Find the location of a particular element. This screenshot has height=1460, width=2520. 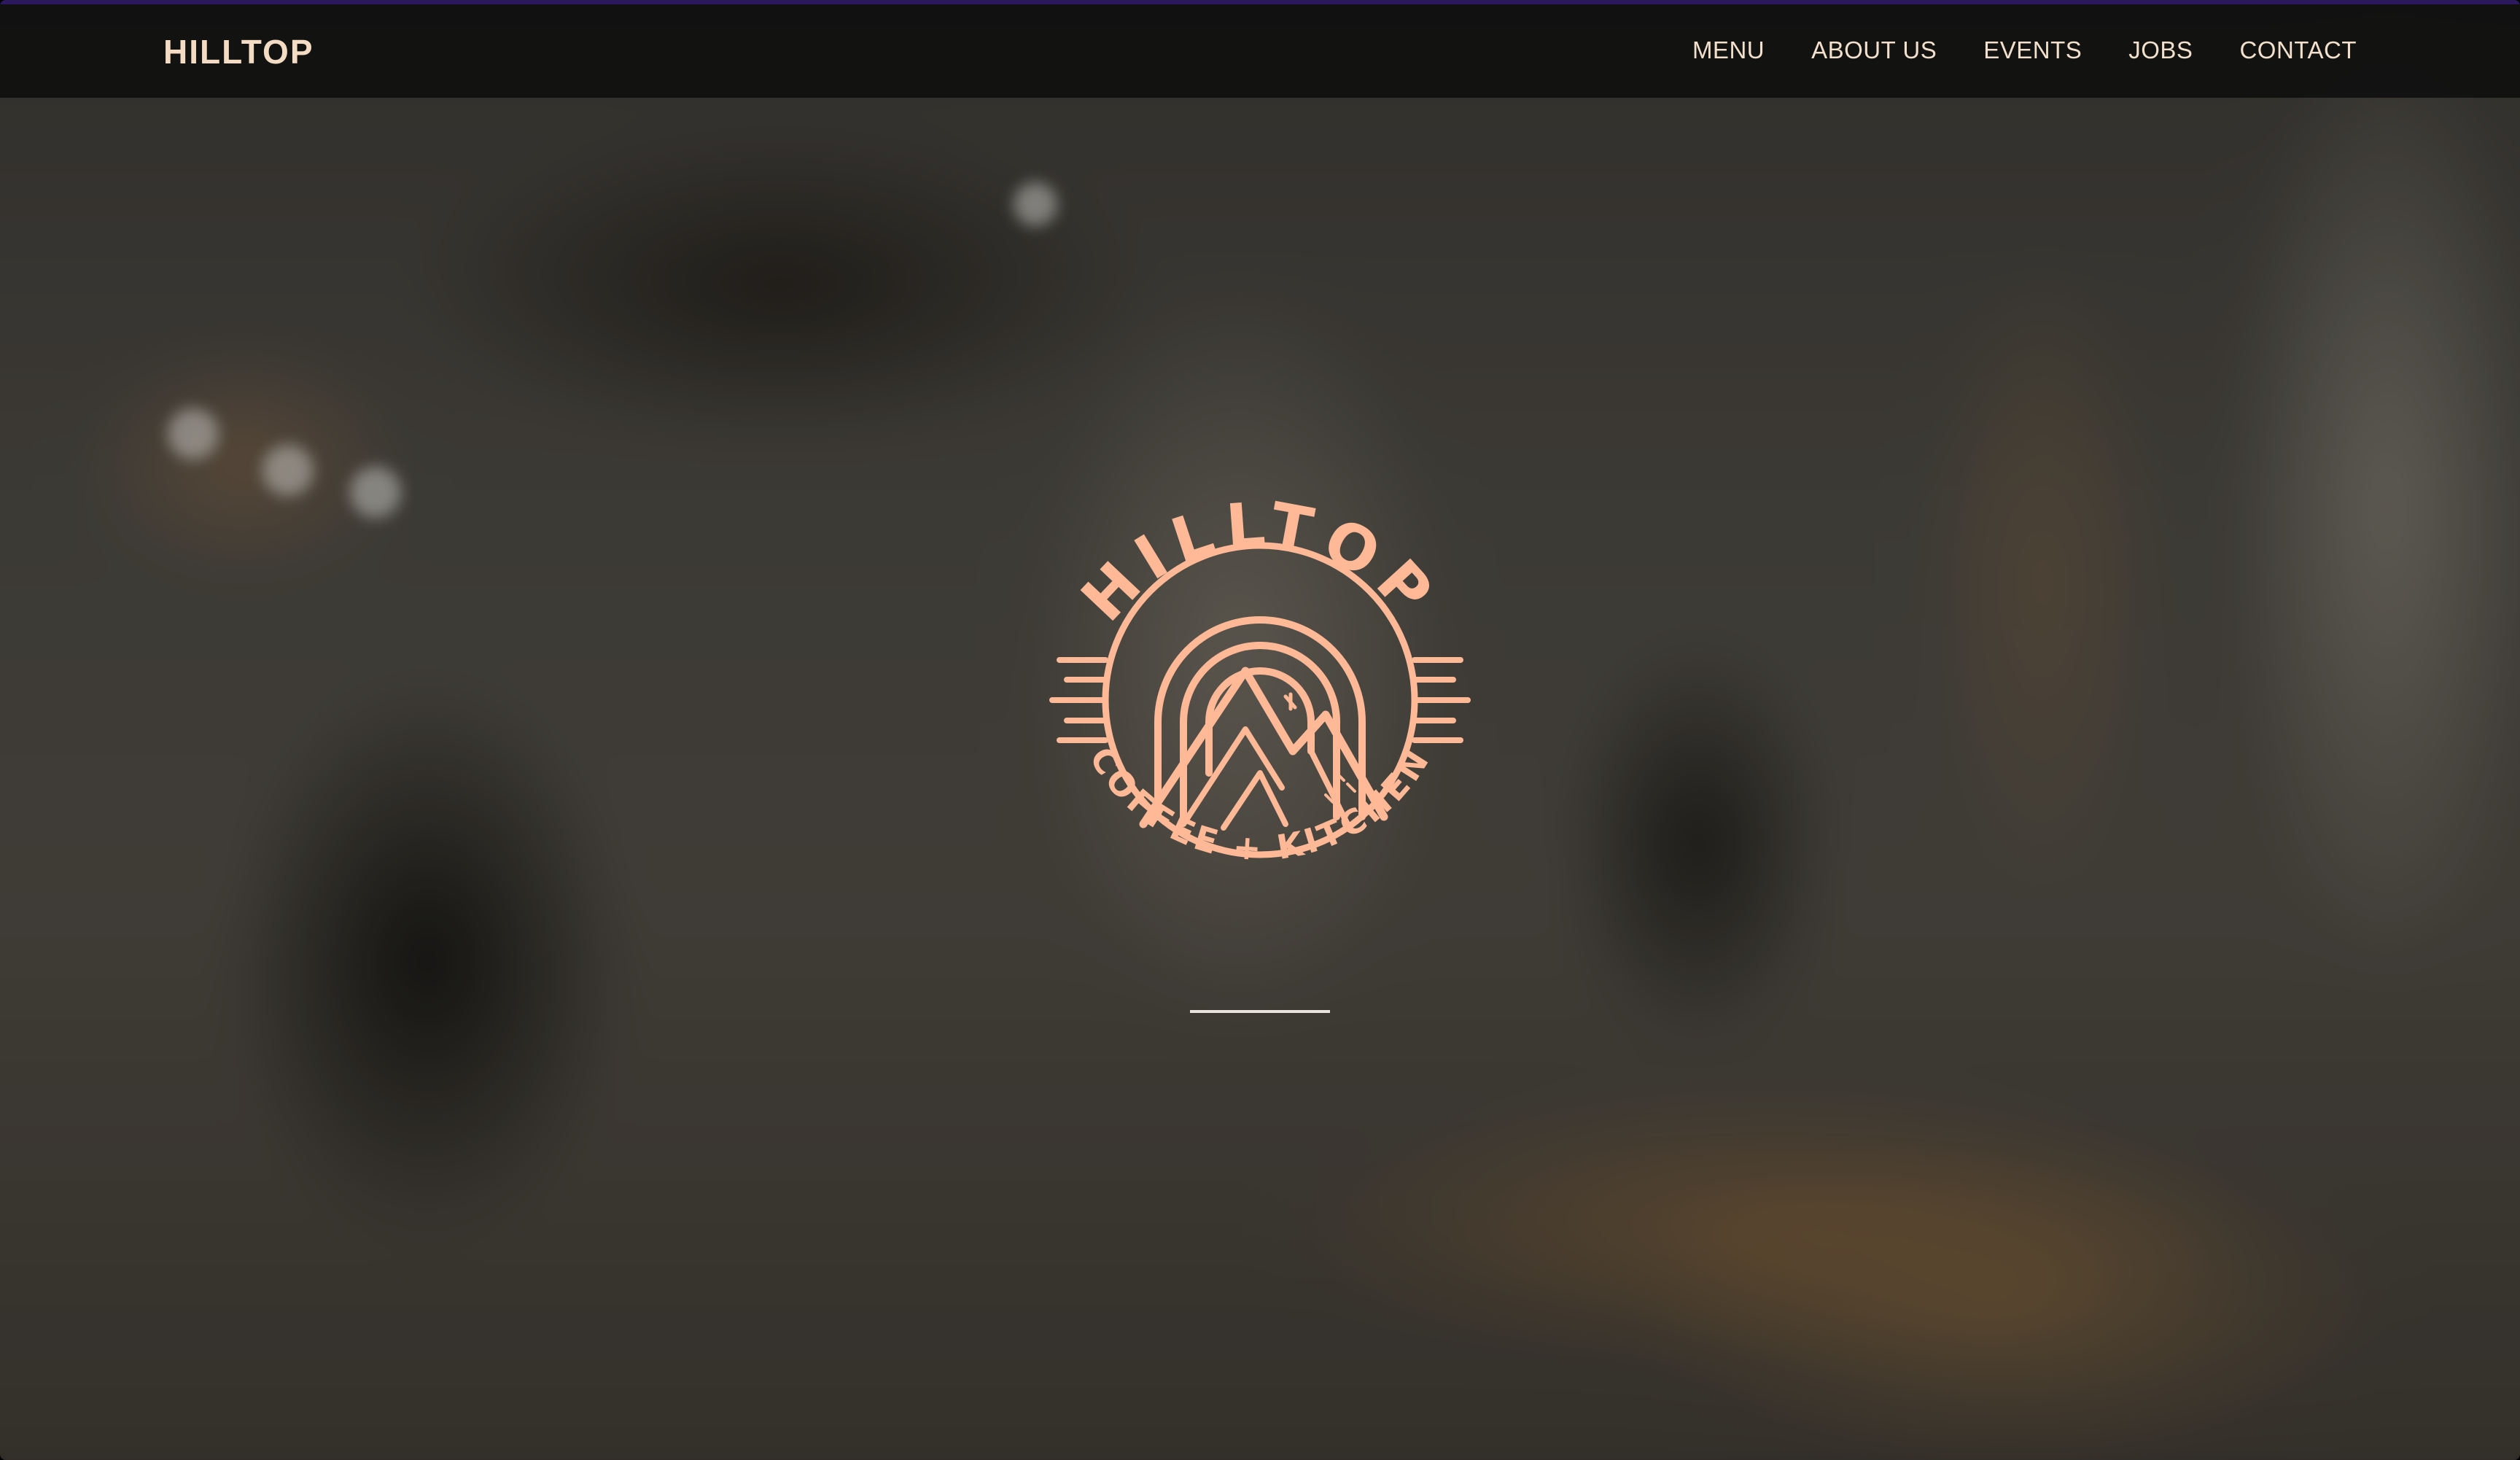

nav-link-contact: CONTACT is located at coordinates (2298, 50).